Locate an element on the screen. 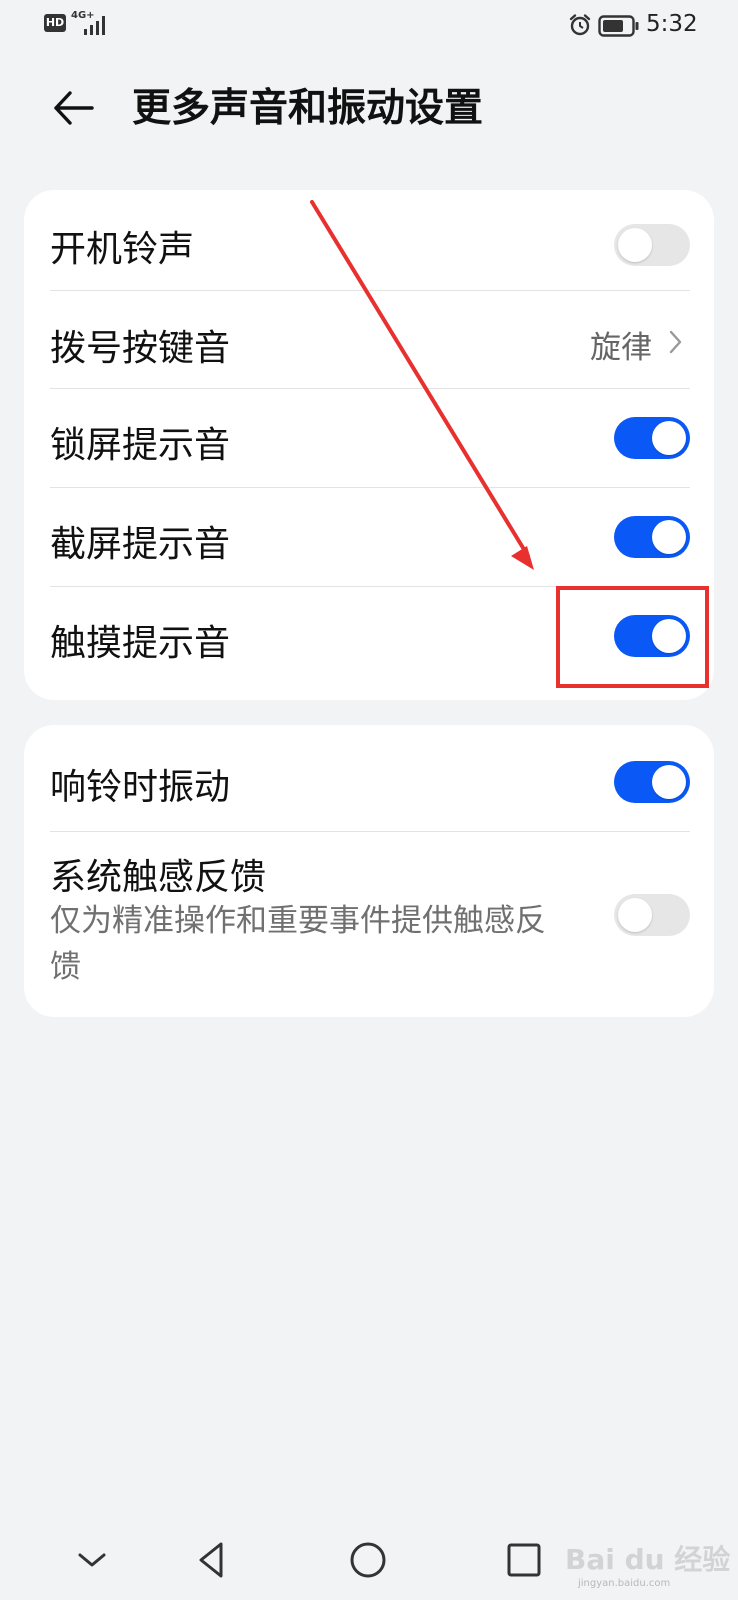 The width and height of the screenshot is (738, 1600). battery-icon is located at coordinates (618, 26).